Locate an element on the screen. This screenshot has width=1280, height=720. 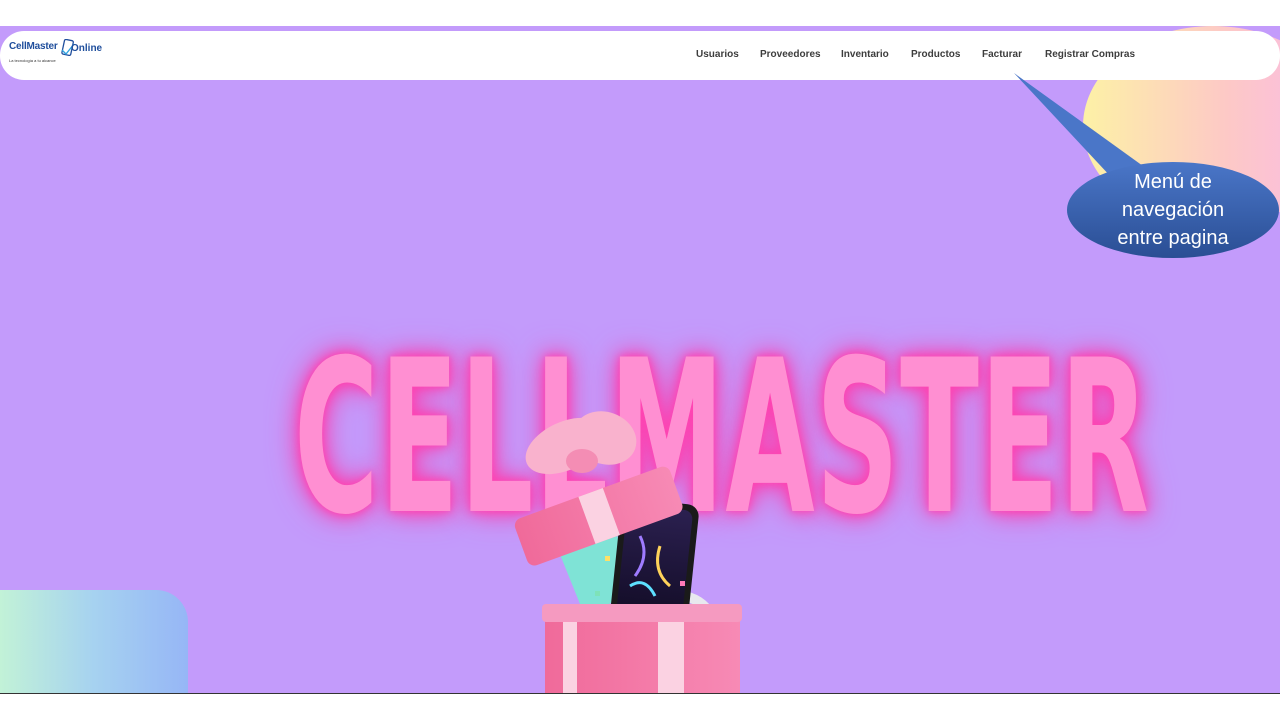
callout-text: Menú de navegación entre pagina is located at coordinates (1173, 210).